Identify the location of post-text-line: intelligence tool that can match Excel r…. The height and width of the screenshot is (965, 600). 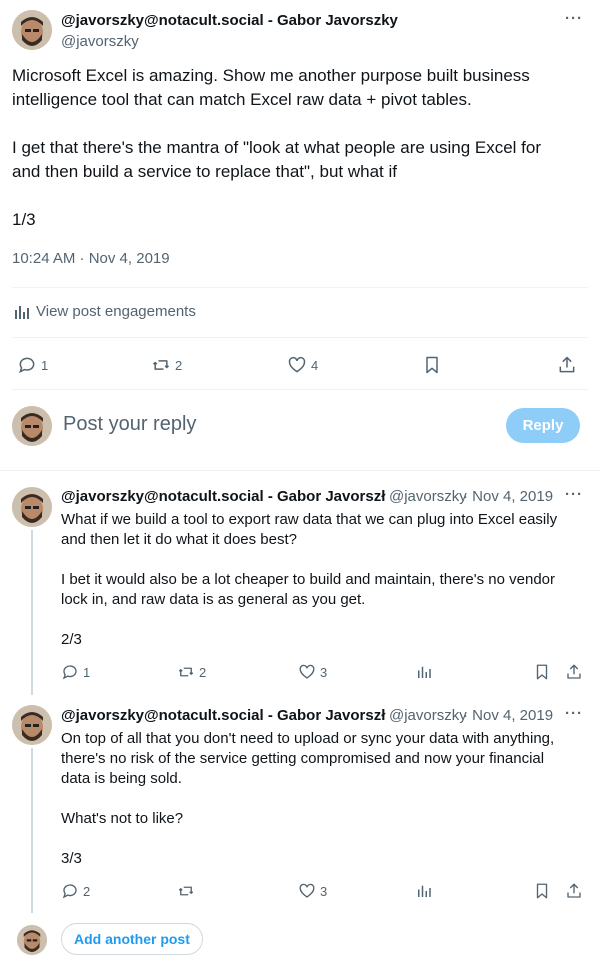
(242, 99).